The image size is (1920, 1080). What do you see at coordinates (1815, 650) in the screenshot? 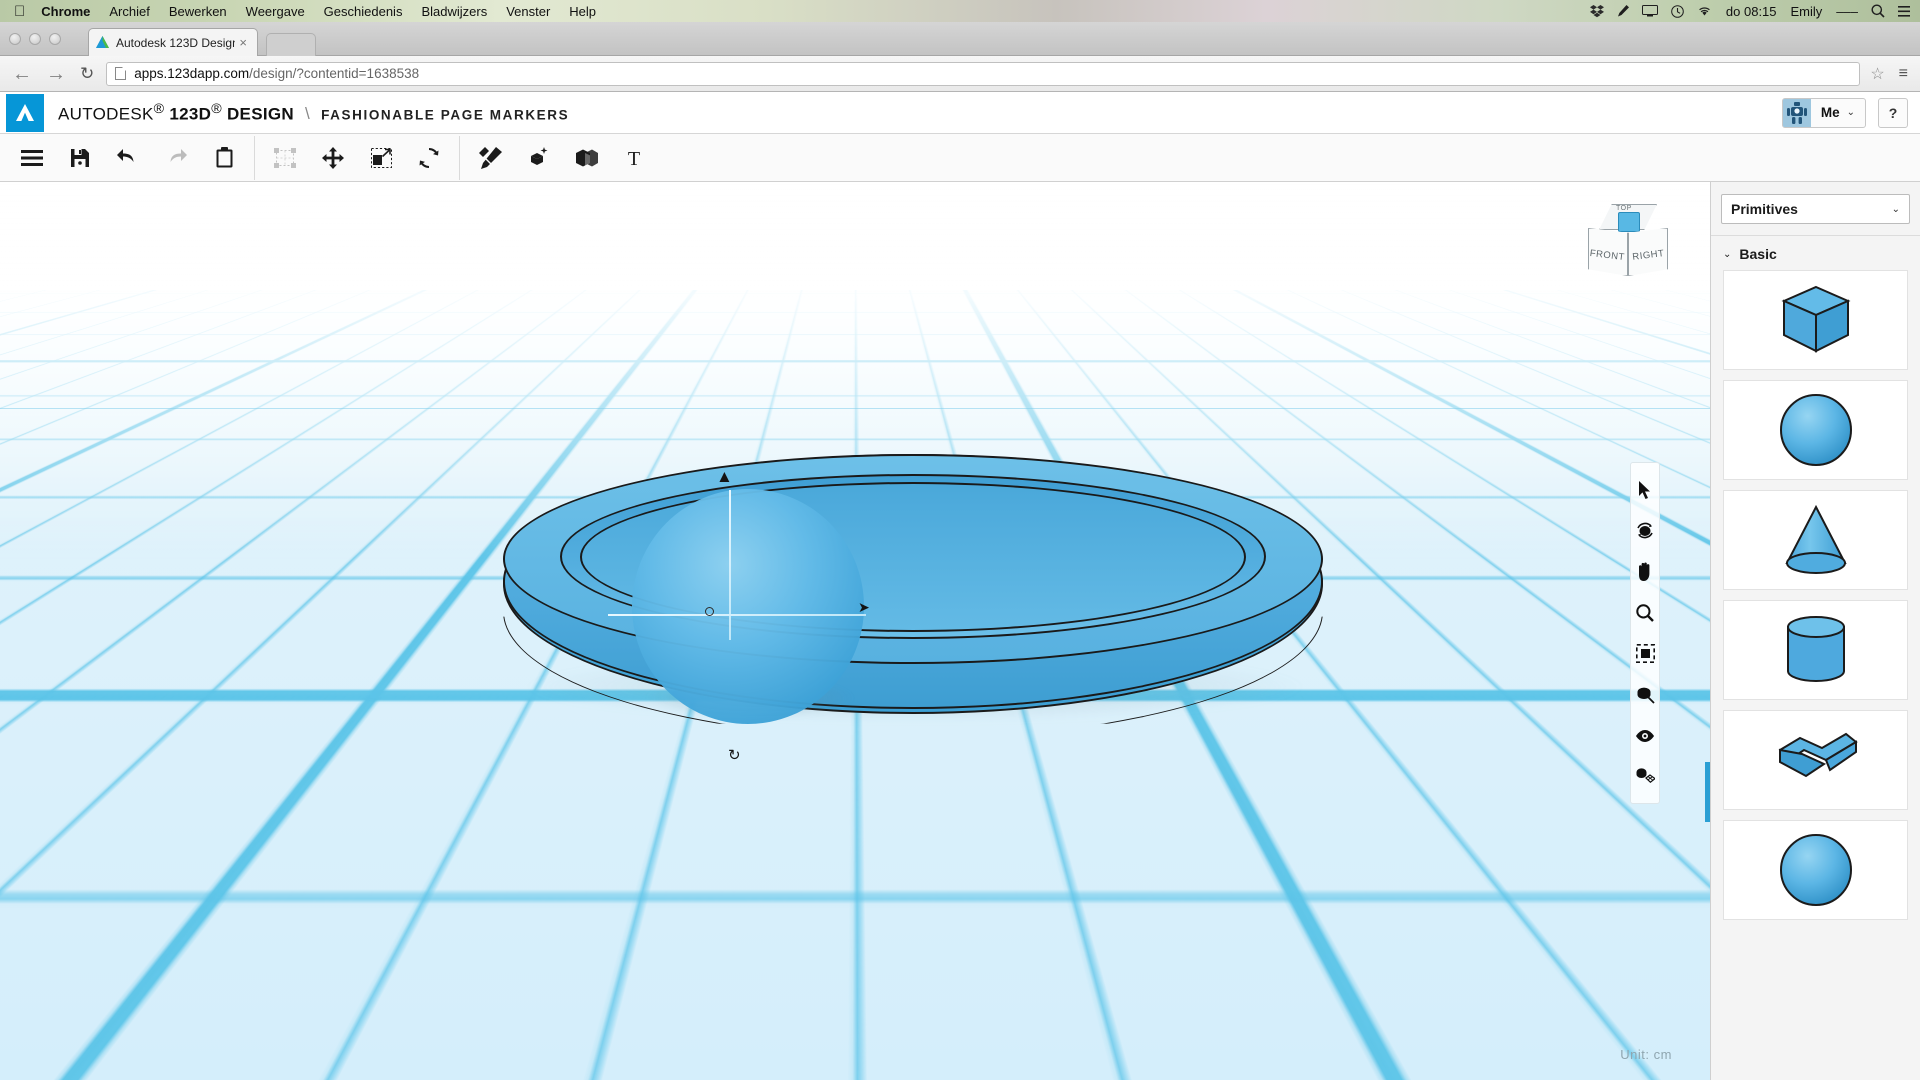
I see `primitive-cylinder` at bounding box center [1815, 650].